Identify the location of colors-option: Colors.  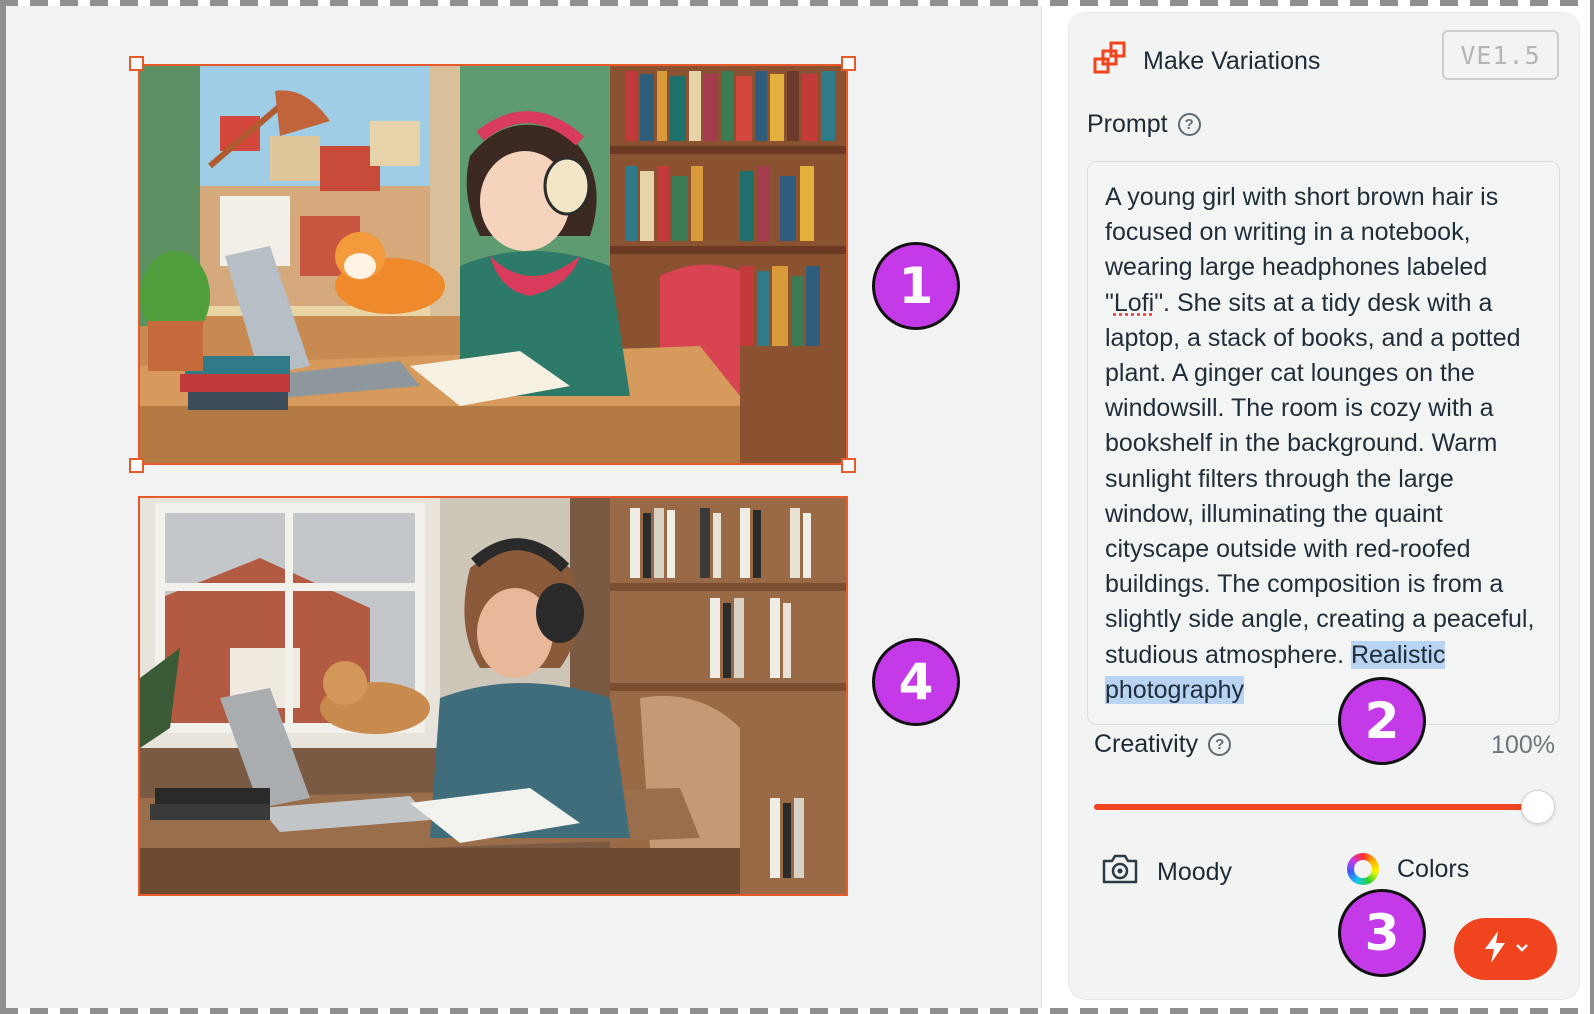
(1408, 869).